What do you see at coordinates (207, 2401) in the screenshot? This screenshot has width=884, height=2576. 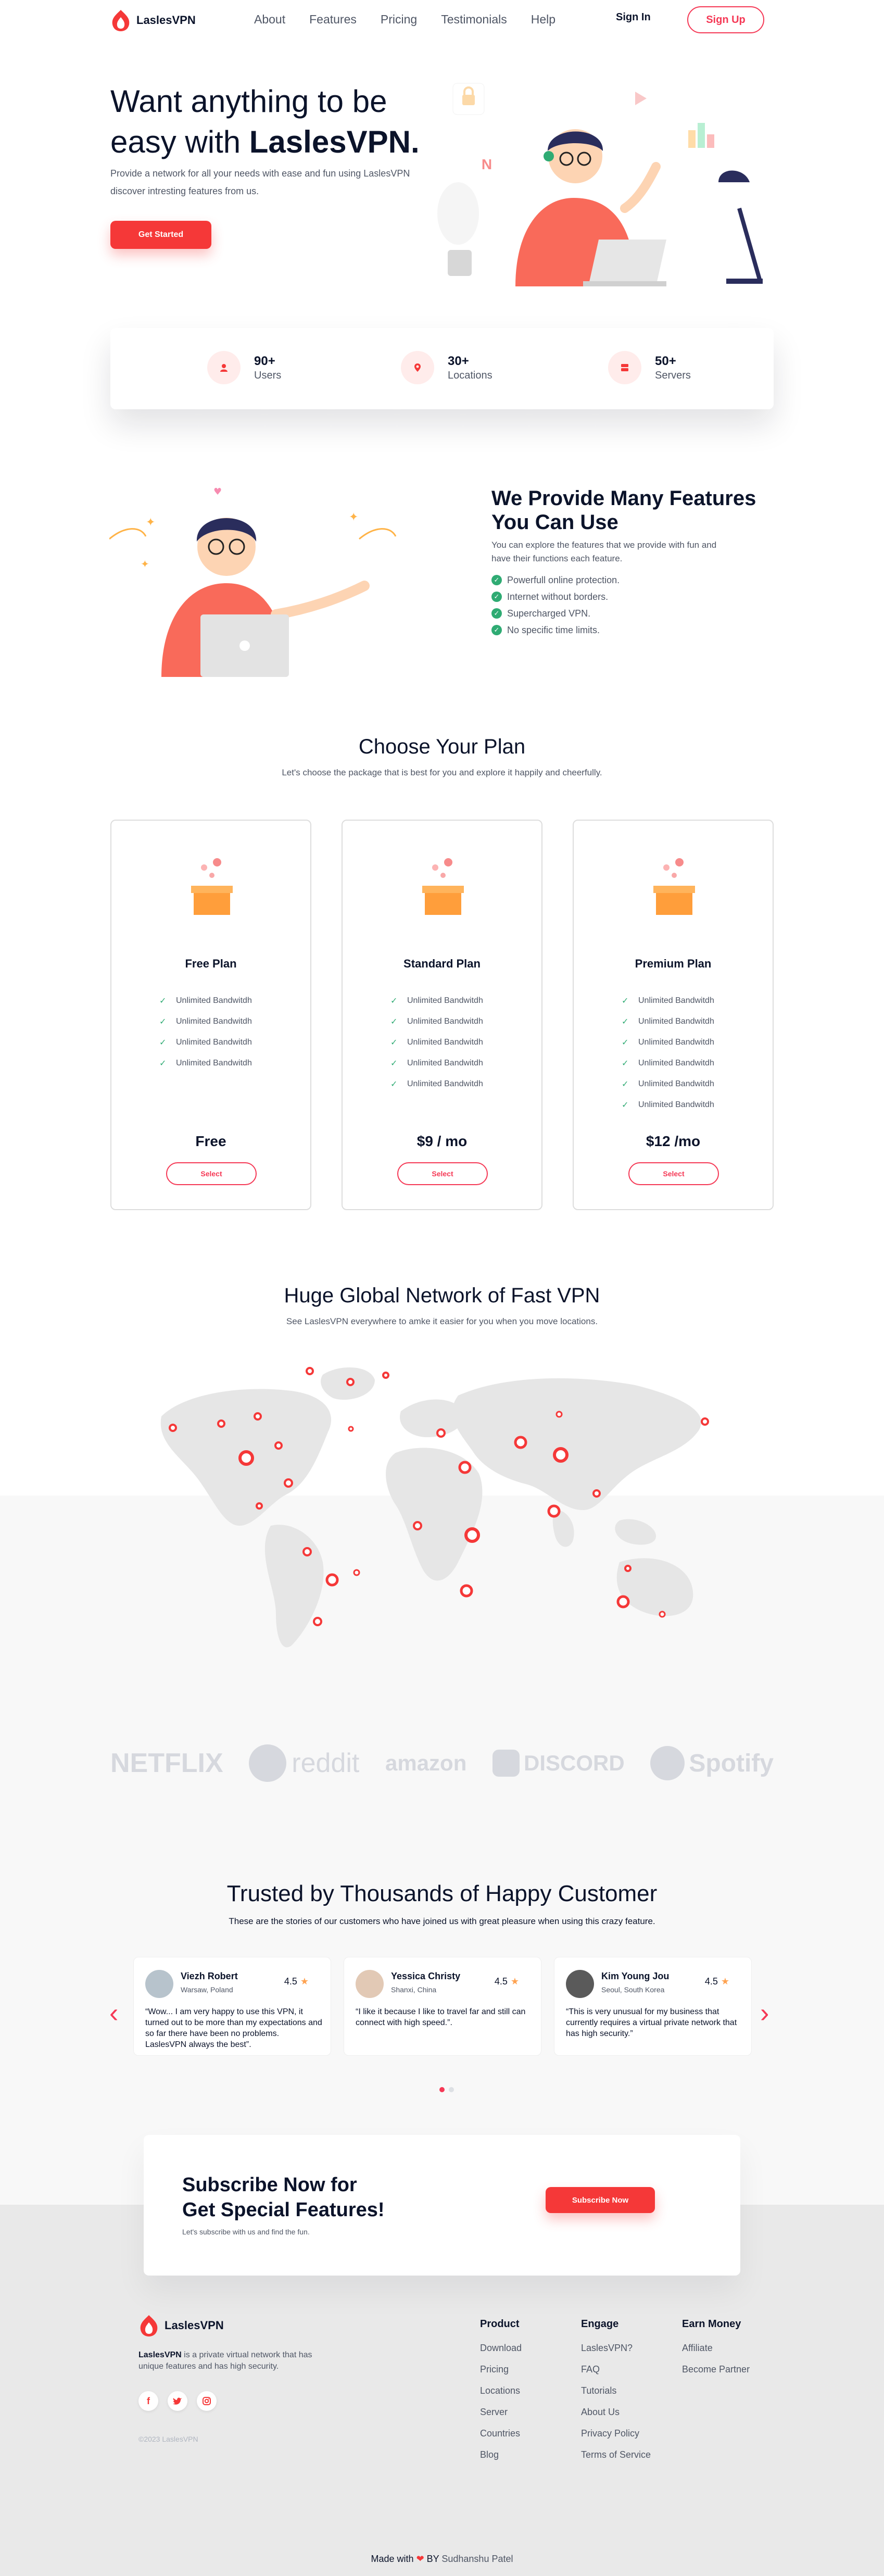 I see `instagram-icon` at bounding box center [207, 2401].